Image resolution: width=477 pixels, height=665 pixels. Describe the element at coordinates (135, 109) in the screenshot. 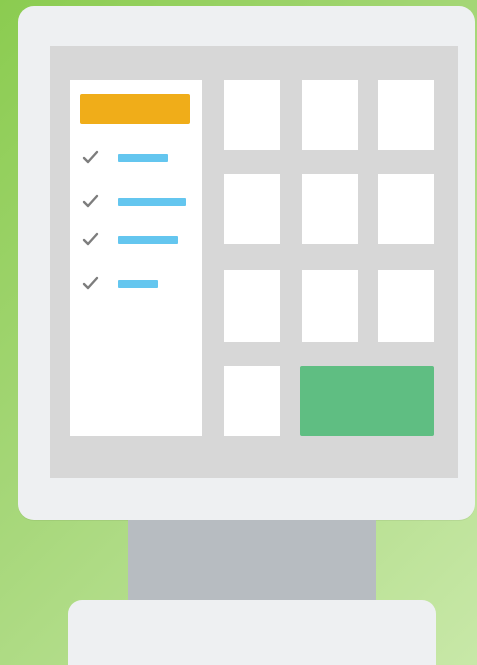

I see `header-bar` at that location.